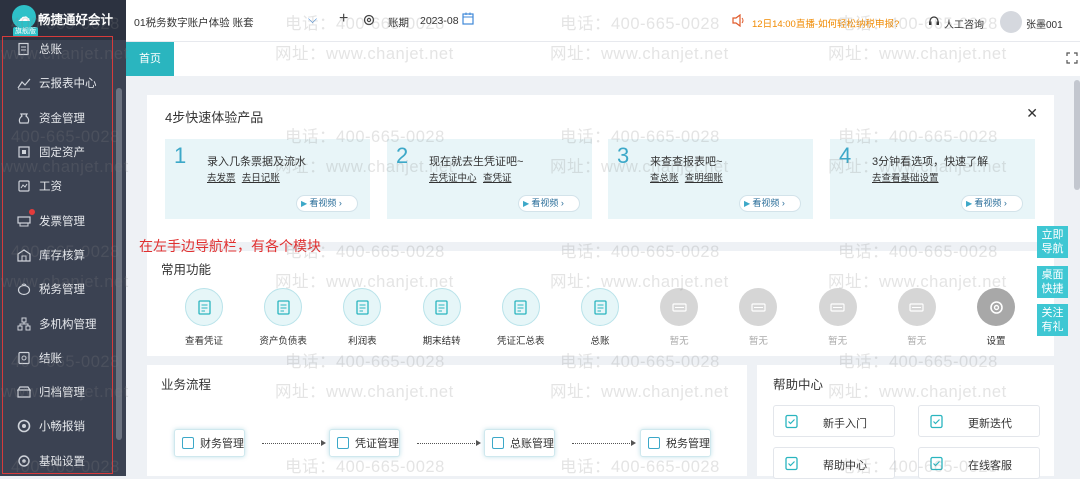  What do you see at coordinates (1077, 135) in the screenshot?
I see `main-scrollbar` at bounding box center [1077, 135].